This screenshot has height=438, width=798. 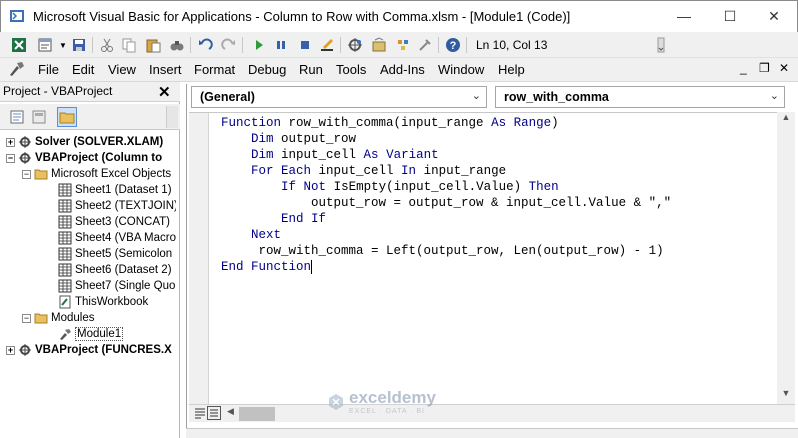 What do you see at coordinates (379, 45) in the screenshot?
I see `properties-icon` at bounding box center [379, 45].